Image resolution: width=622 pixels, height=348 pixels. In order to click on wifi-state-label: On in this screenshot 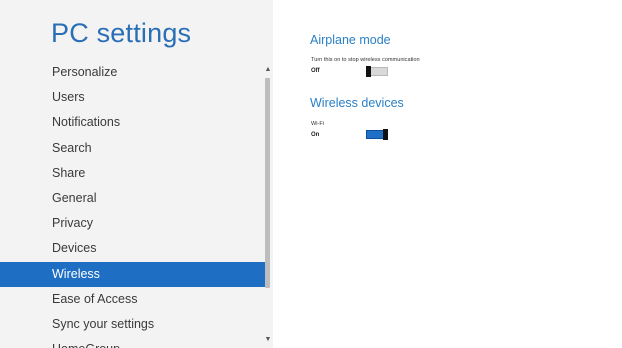, I will do `click(315, 135)`.